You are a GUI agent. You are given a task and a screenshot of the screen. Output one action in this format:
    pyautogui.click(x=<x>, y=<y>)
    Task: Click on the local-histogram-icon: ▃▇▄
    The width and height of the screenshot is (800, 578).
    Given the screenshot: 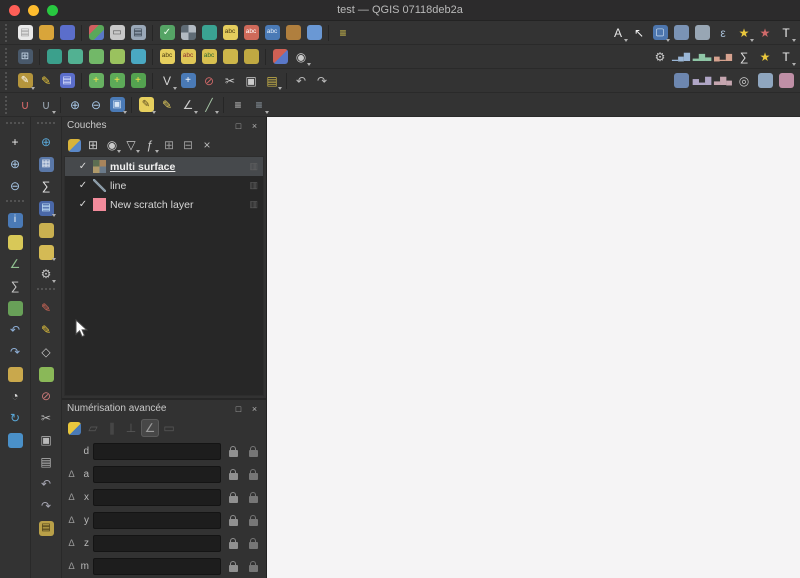 What is the action you would take?
    pyautogui.click(x=723, y=81)
    